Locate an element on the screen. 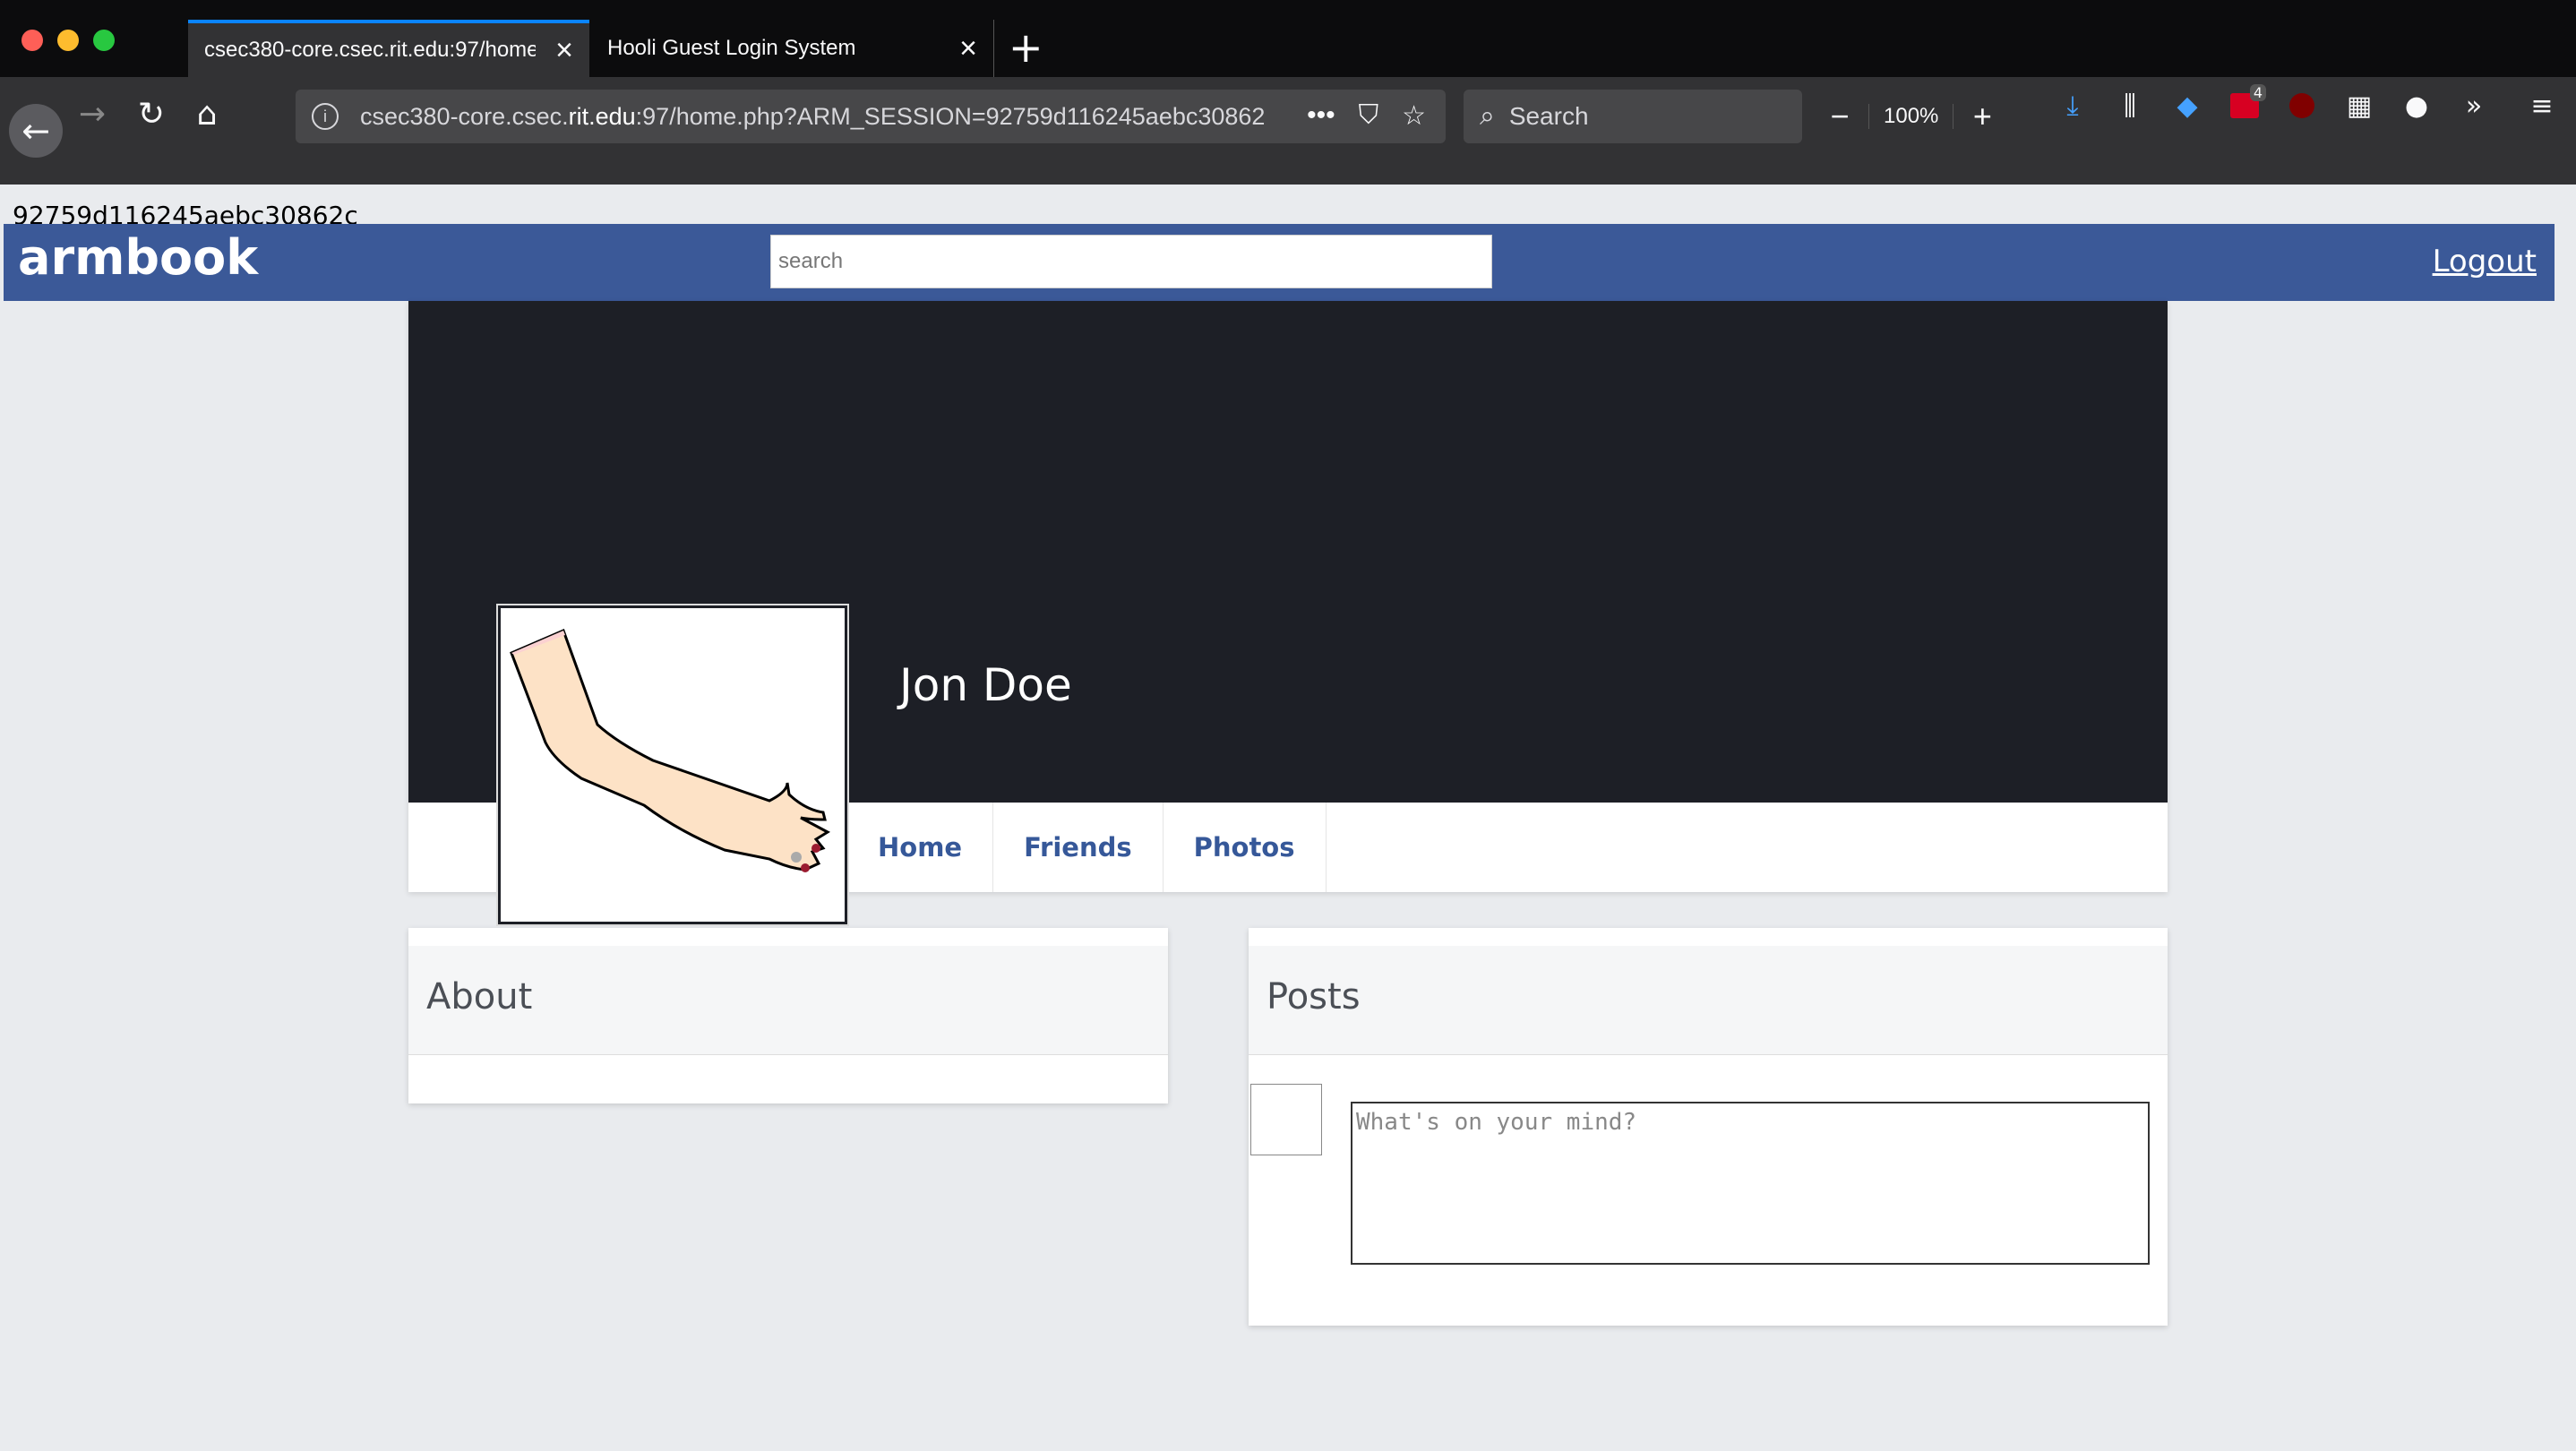 The image size is (2576, 1451). site-info-icon: i is located at coordinates (325, 117).